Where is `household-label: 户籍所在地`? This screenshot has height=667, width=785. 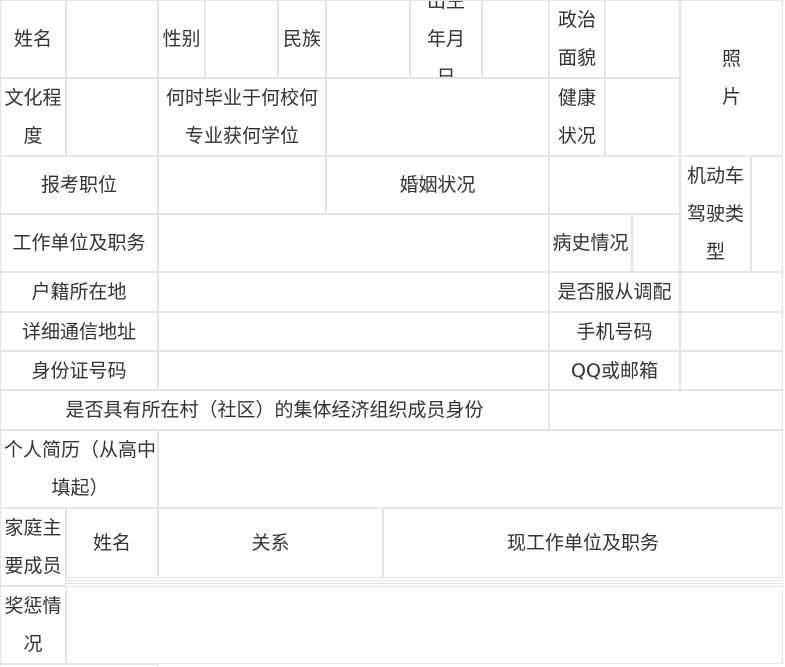
household-label: 户籍所在地 is located at coordinates (79, 292).